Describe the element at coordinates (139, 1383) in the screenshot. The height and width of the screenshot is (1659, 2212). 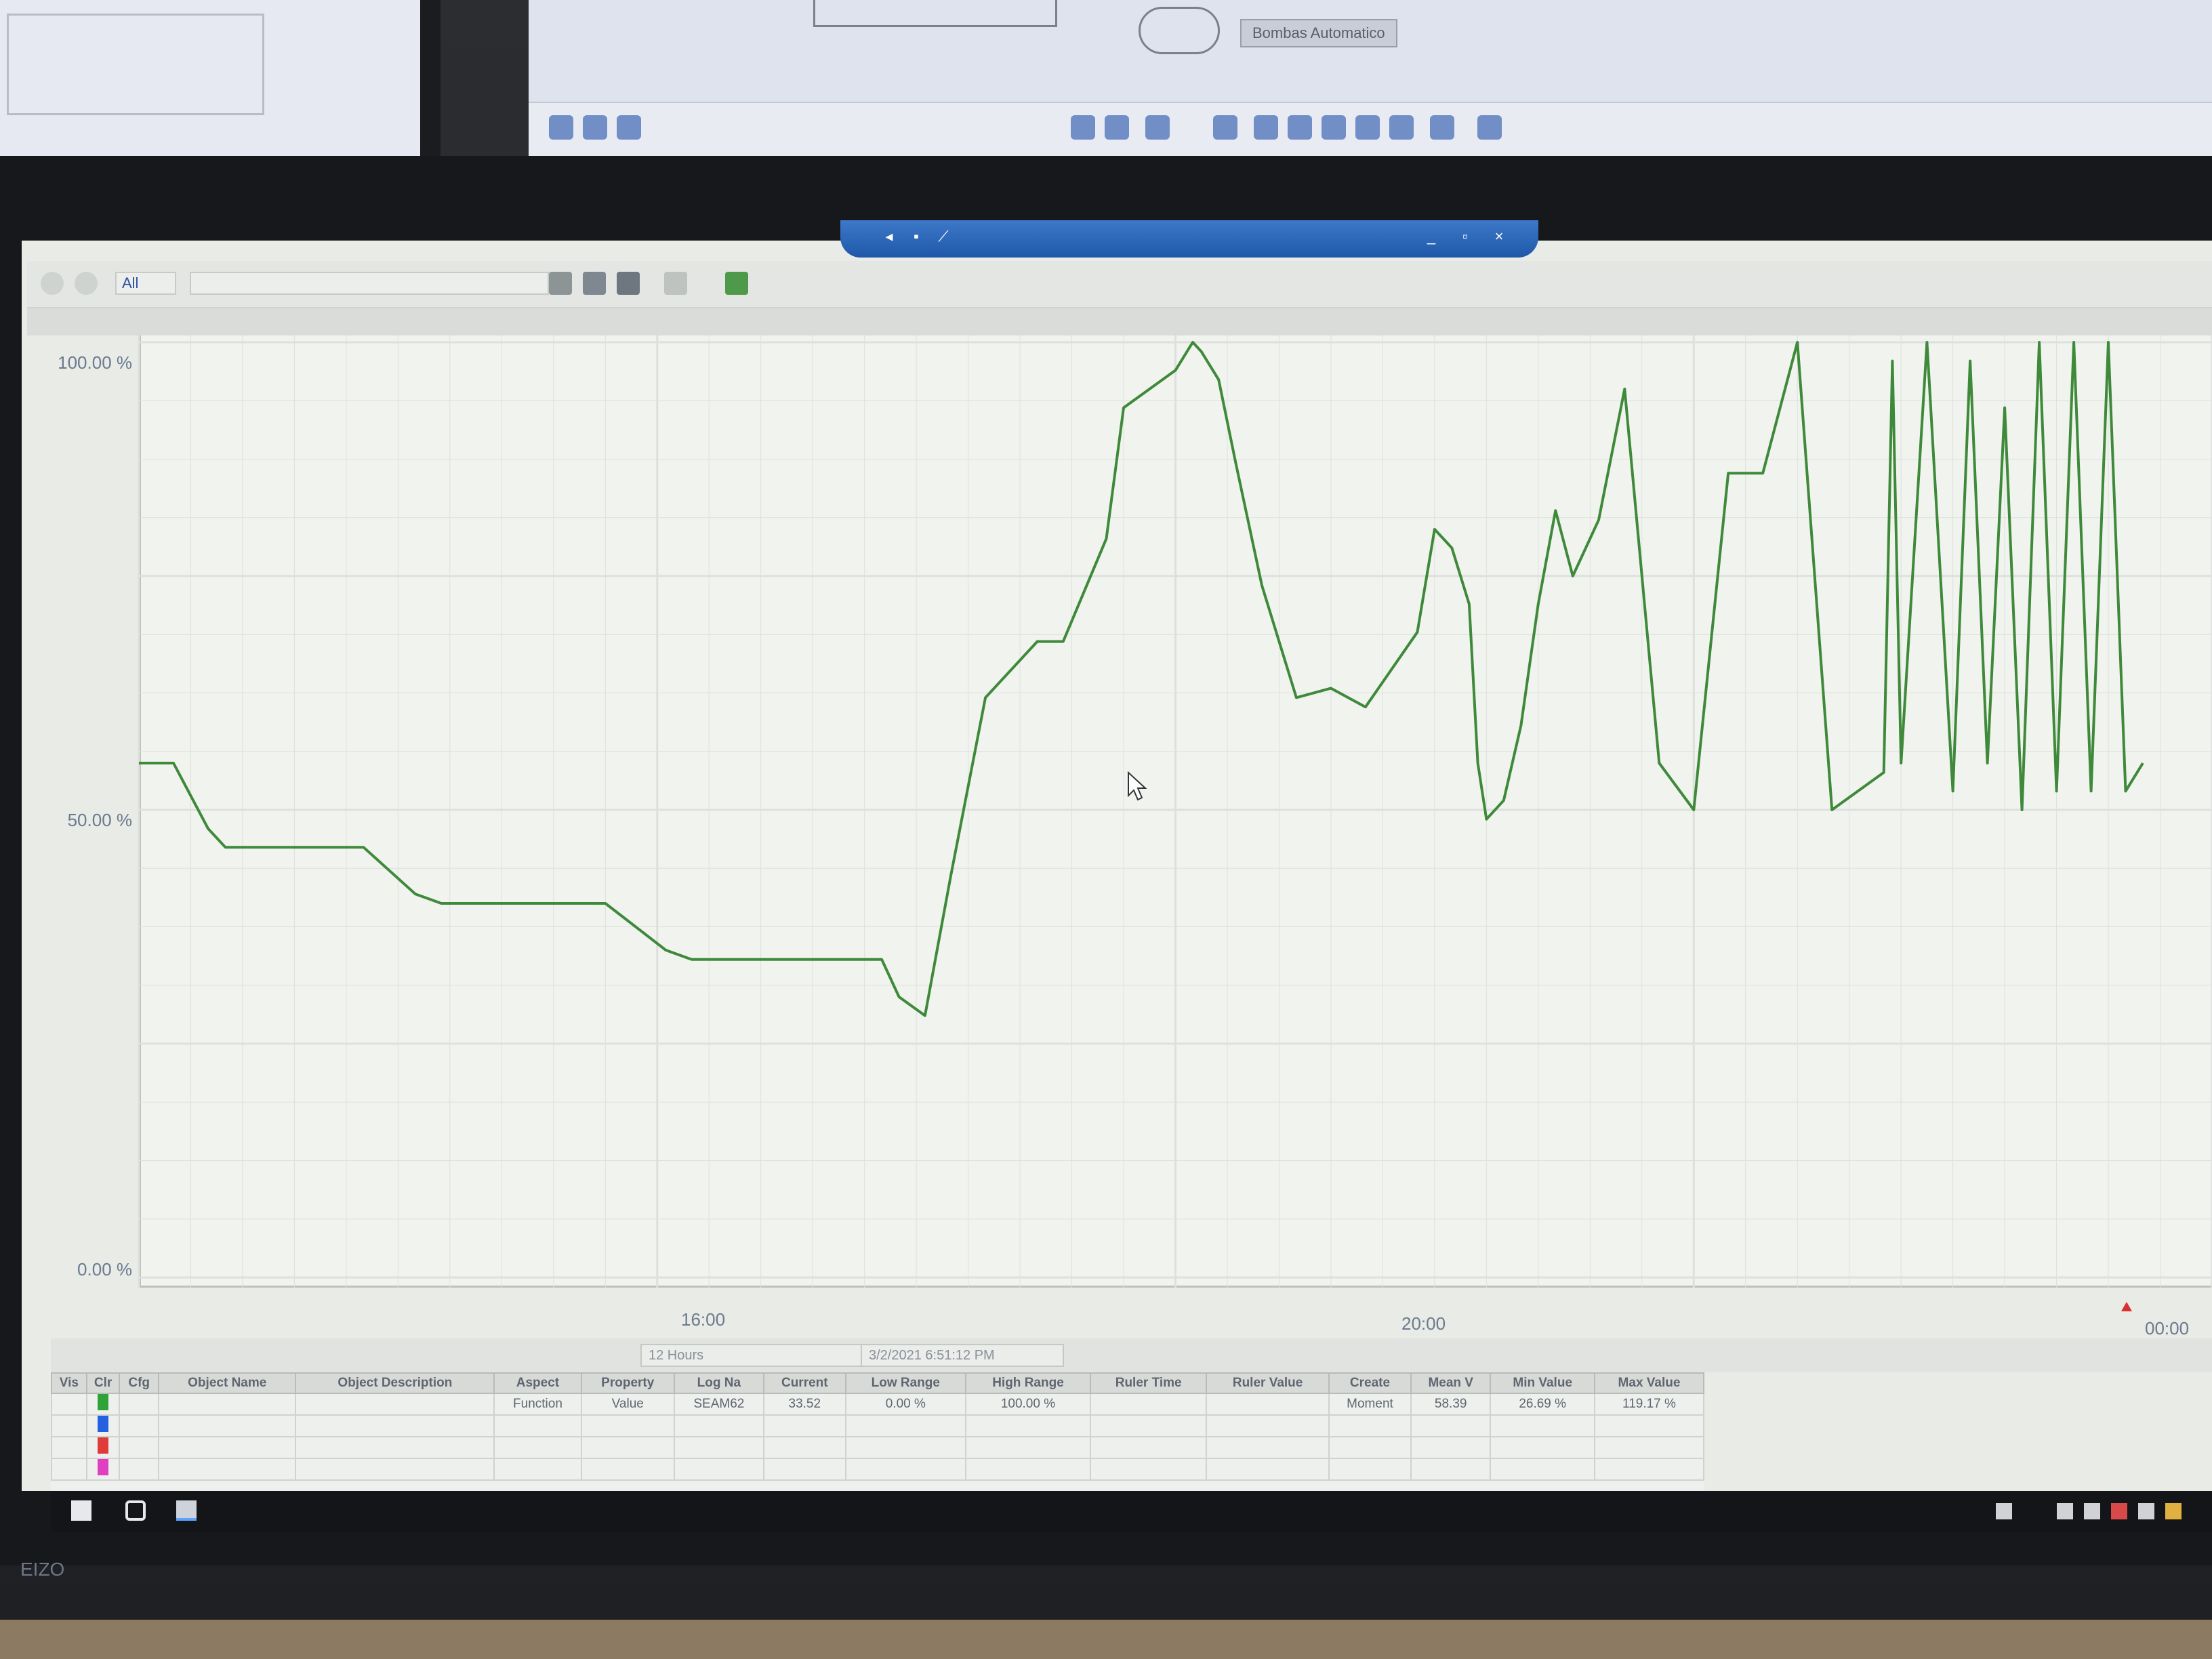
I see `column-header: Cfg` at that location.